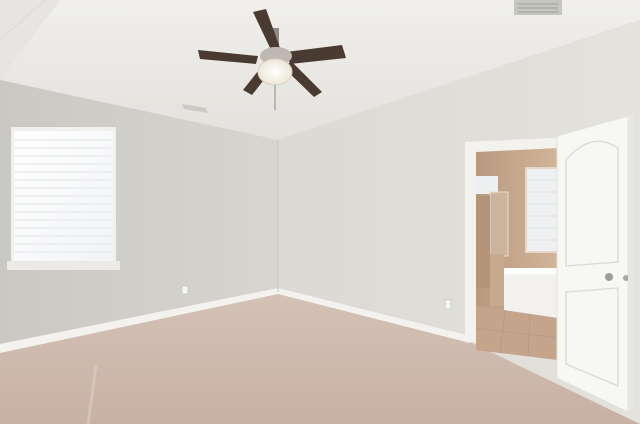 The height and width of the screenshot is (424, 640). I want to click on window-blinds-icon, so click(63, 197).